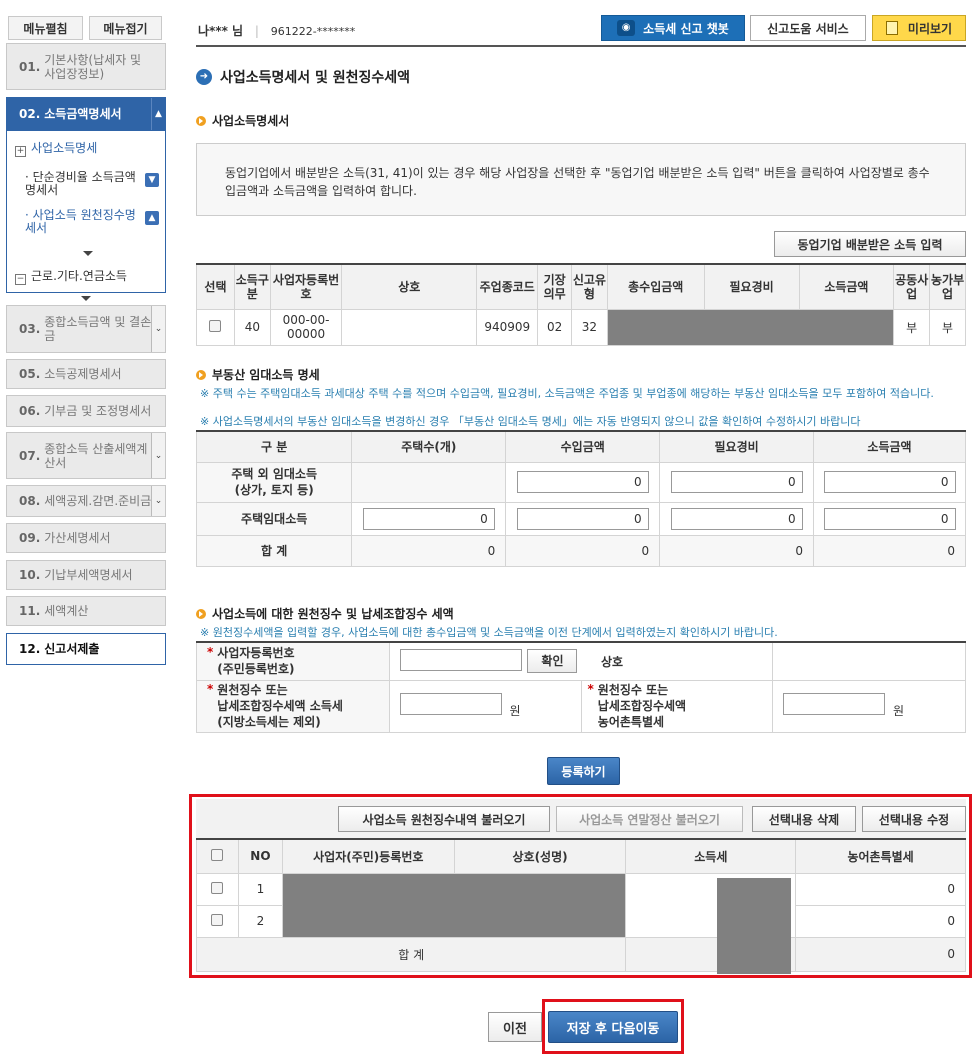 This screenshot has width=975, height=1063. What do you see at coordinates (86, 455) in the screenshot?
I see `sidebar-item-tax-calc: 07. 종합소득 산출세액계산서 ⌄` at bounding box center [86, 455].